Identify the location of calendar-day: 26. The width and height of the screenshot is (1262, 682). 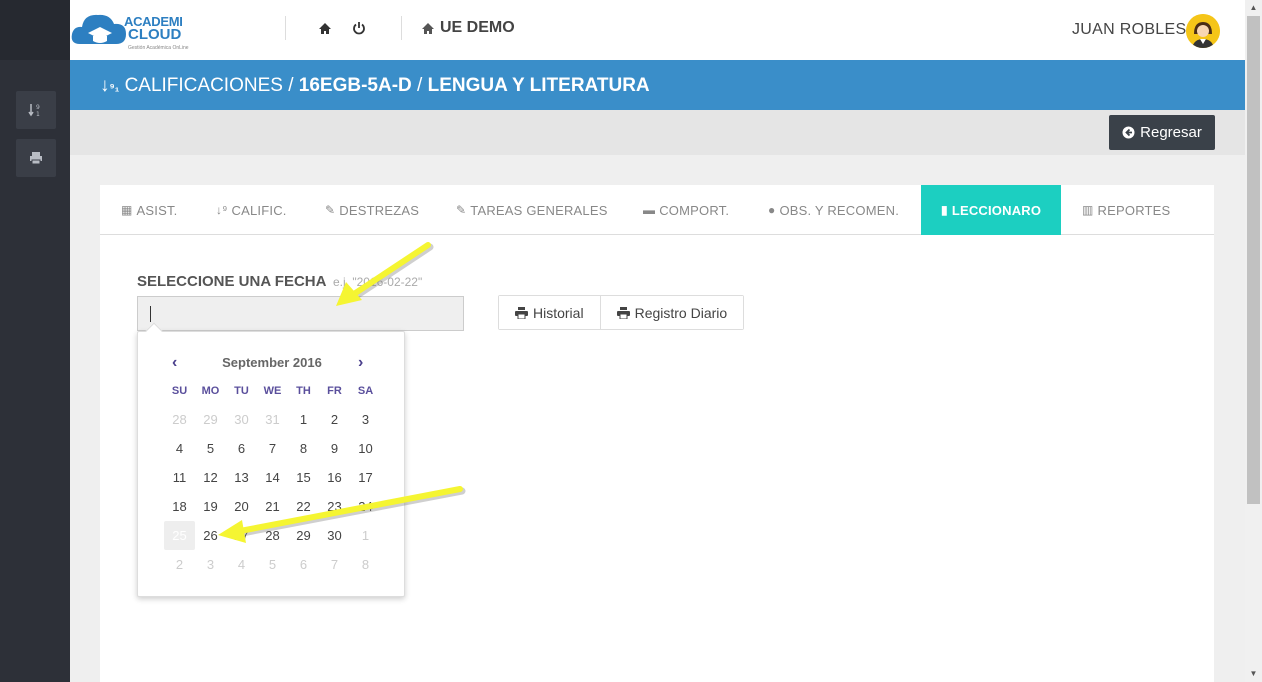
(210, 535).